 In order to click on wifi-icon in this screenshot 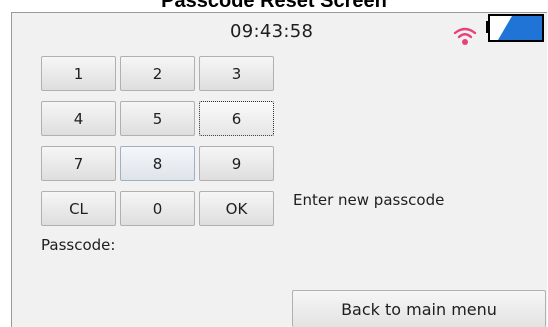, I will do `click(465, 36)`.